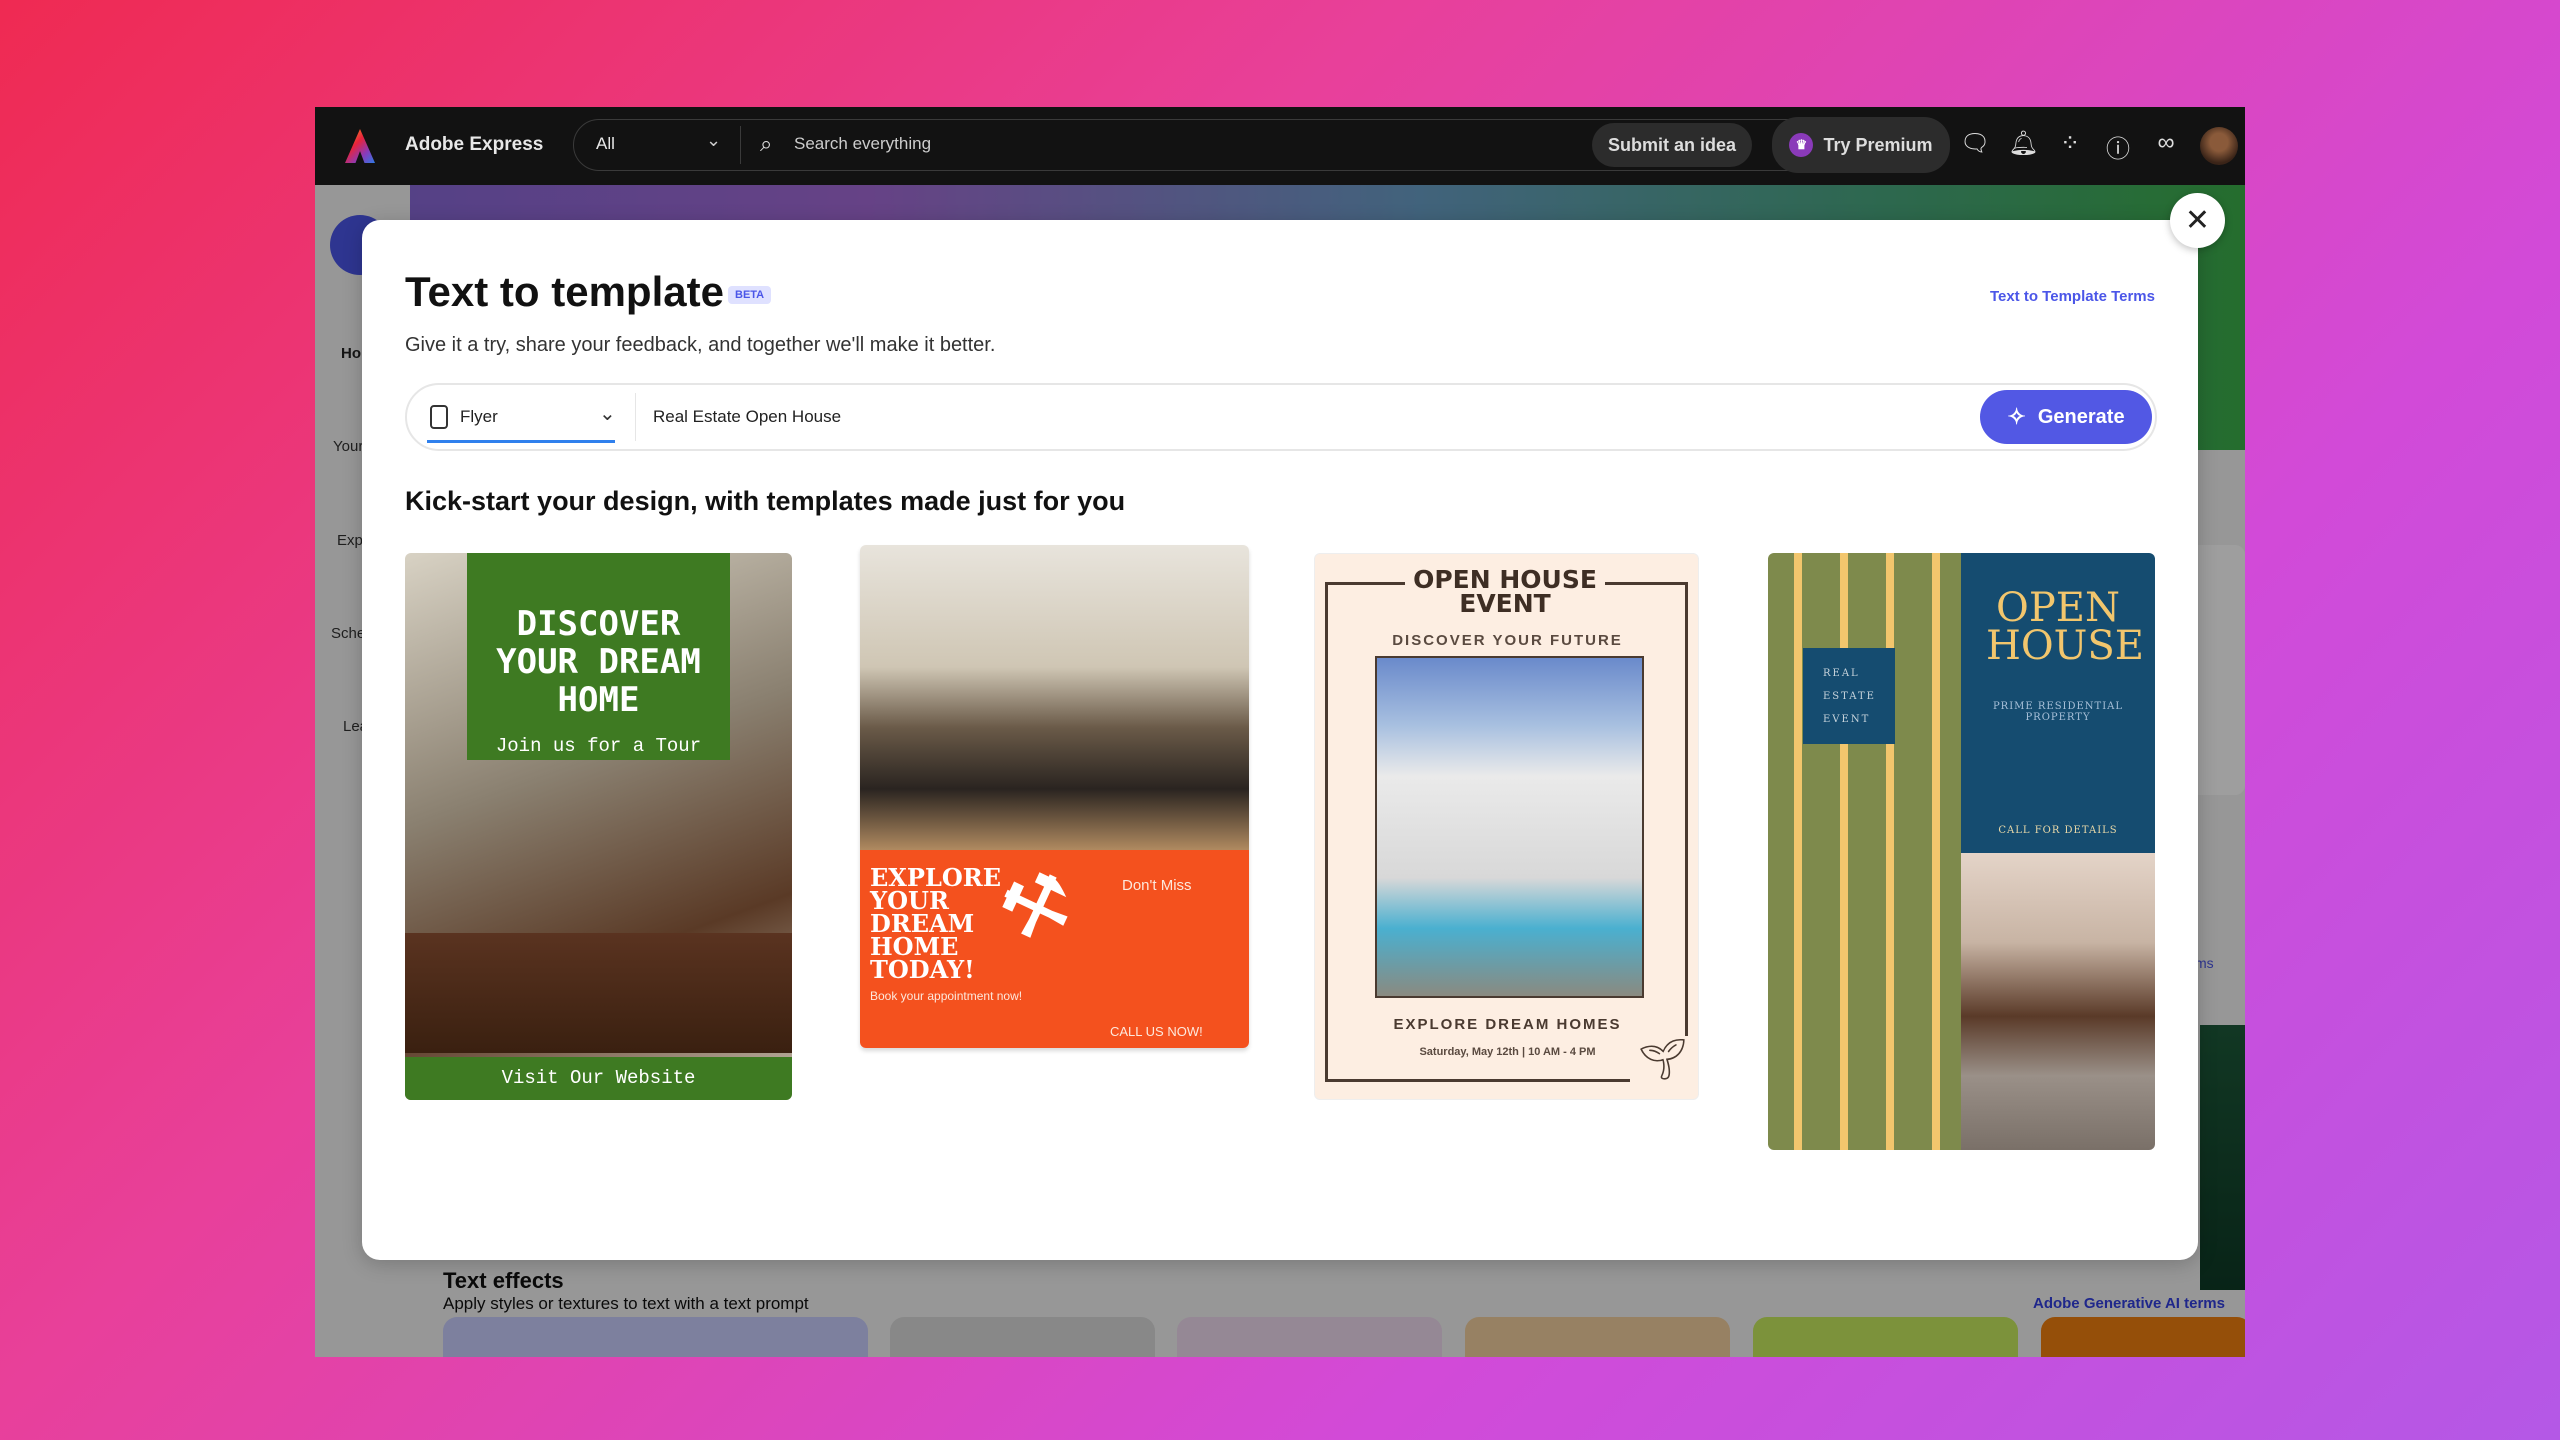 This screenshot has width=2560, height=1440. Describe the element at coordinates (1672, 145) in the screenshot. I see `submit-idea-button: Submit an idea` at that location.